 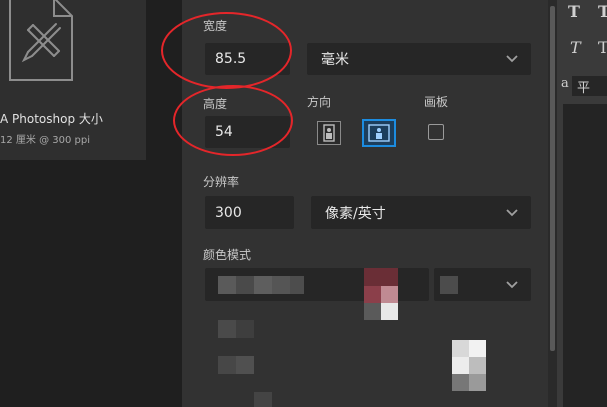 What do you see at coordinates (319, 102) in the screenshot?
I see `orientation-label: 方向` at bounding box center [319, 102].